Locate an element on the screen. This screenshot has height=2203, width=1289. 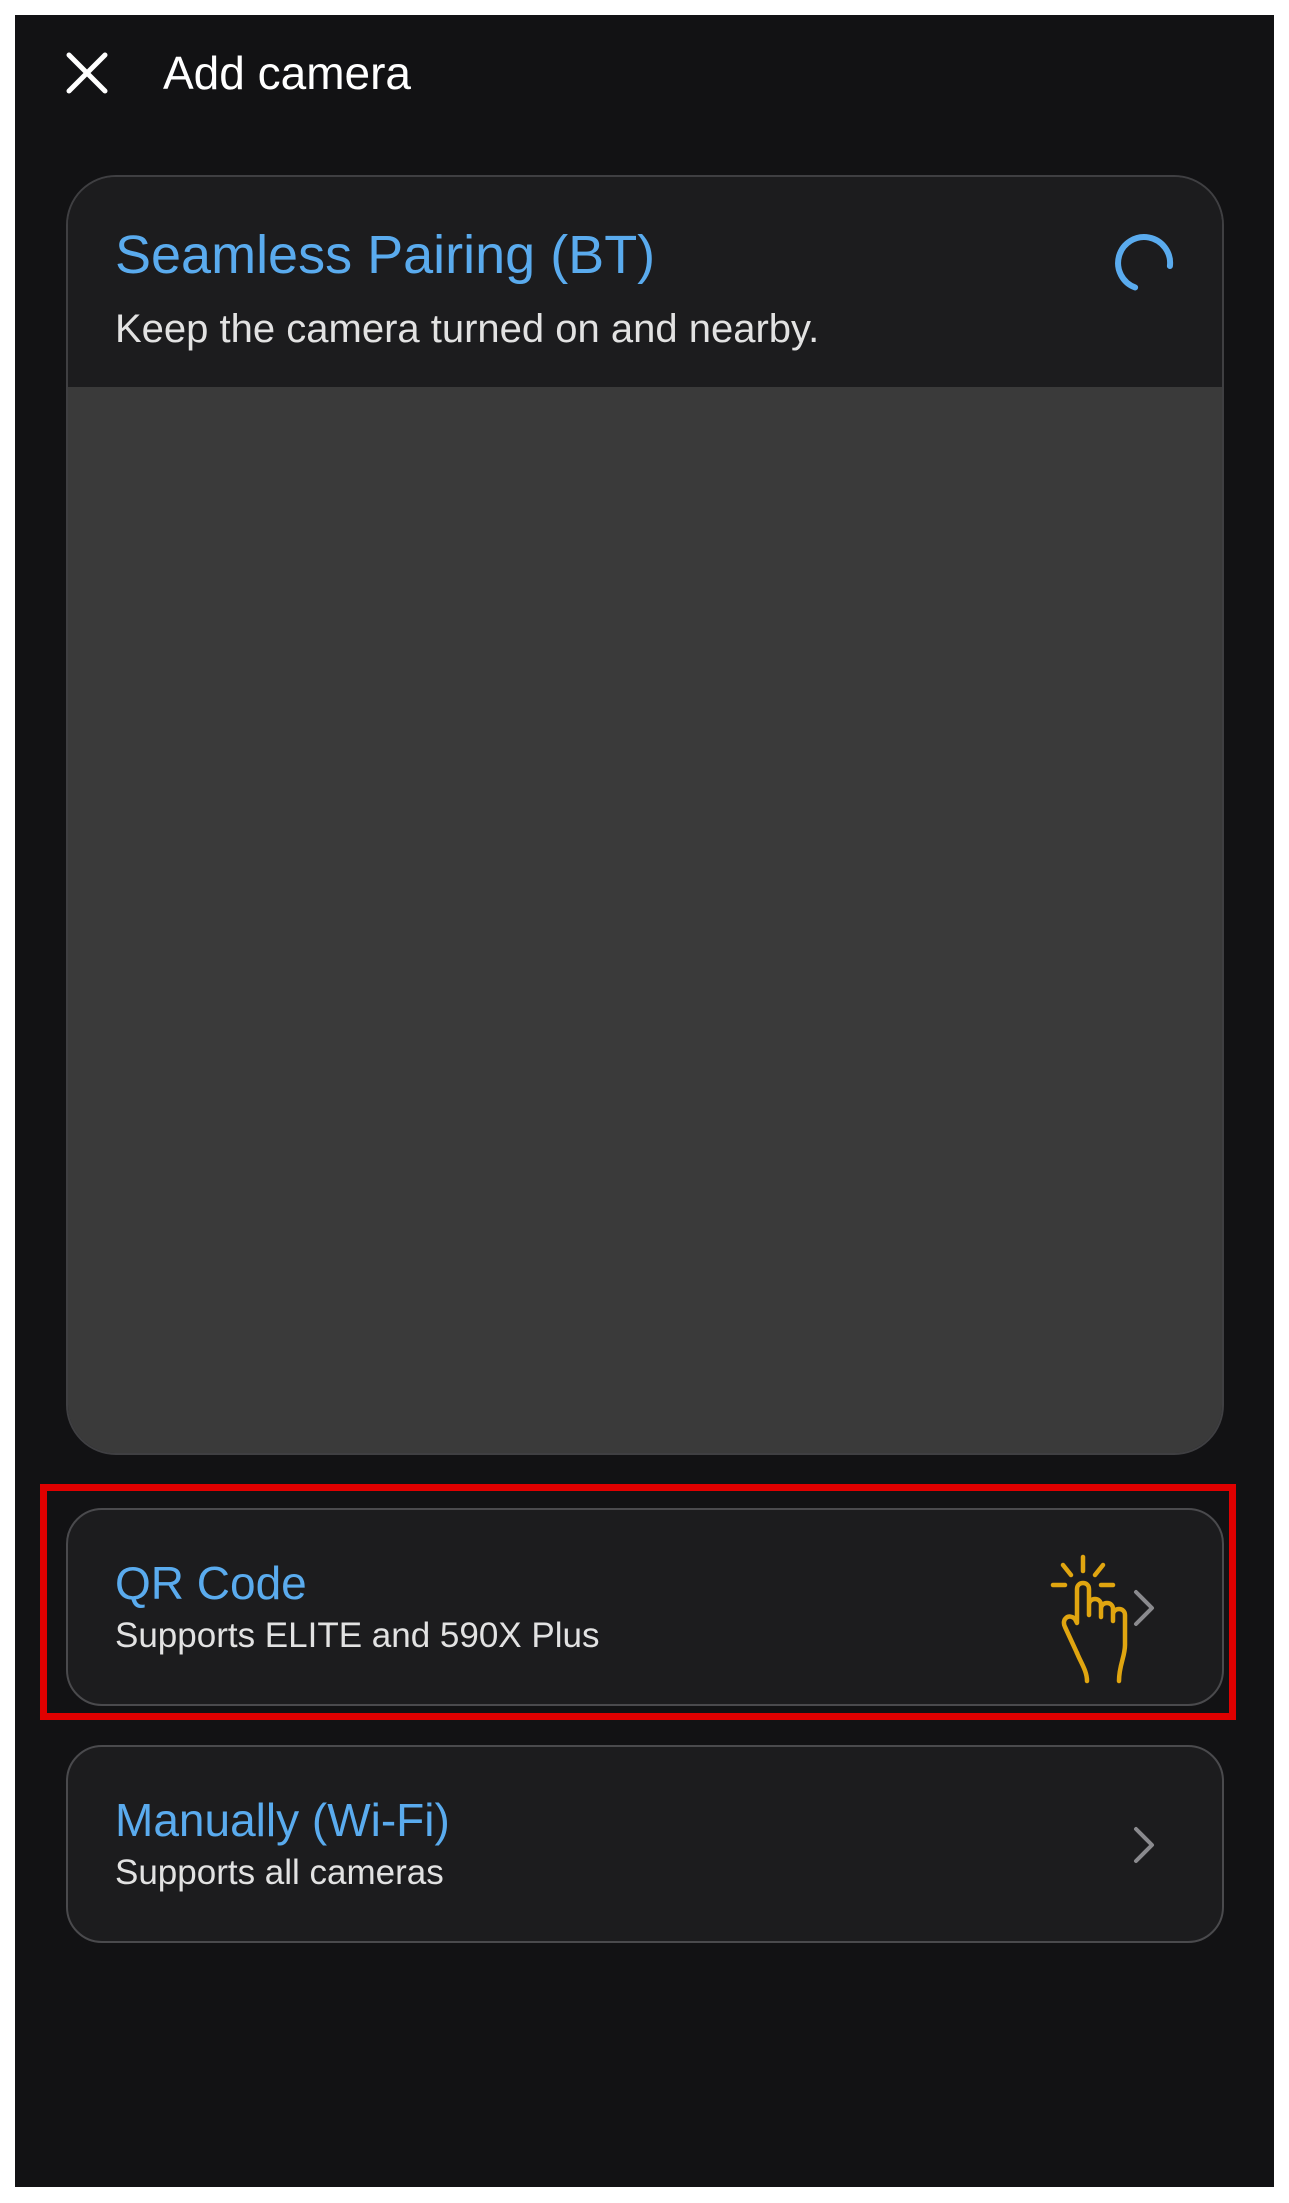
qr-code-option: QR Code Supports ELITE and 590X Plus is located at coordinates (645, 1607).